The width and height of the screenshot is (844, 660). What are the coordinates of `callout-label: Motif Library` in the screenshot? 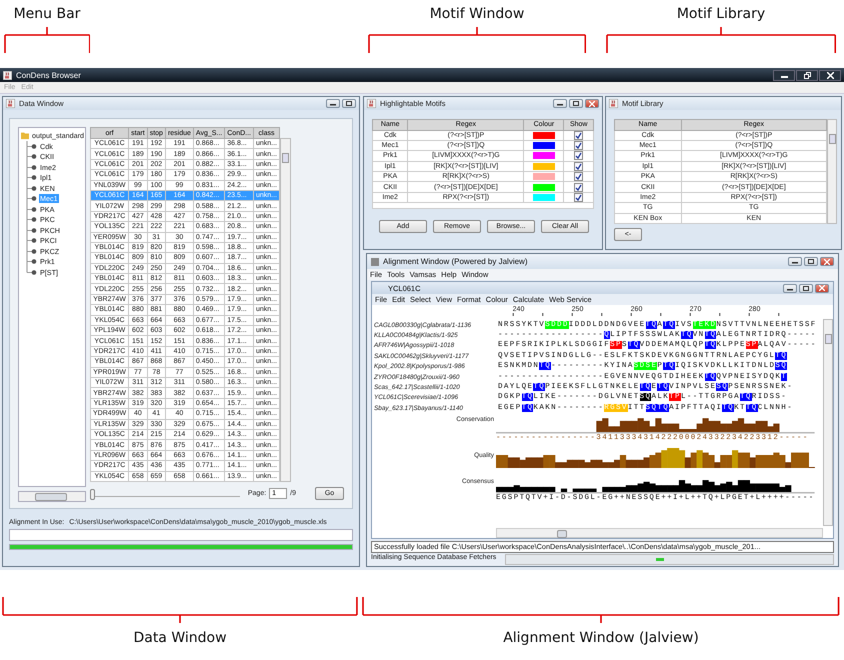 It's located at (721, 14).